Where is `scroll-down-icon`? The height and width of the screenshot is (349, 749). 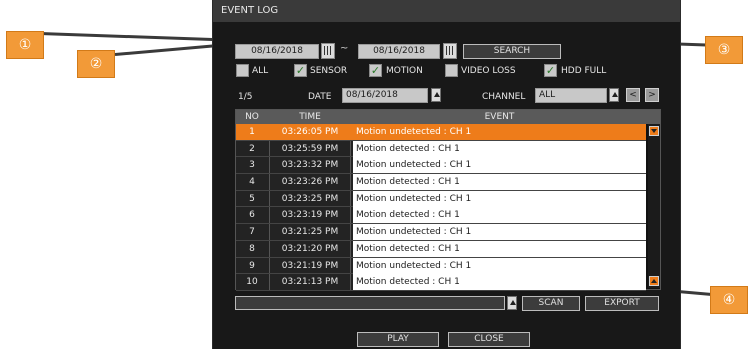
scroll-down-icon is located at coordinates (654, 131).